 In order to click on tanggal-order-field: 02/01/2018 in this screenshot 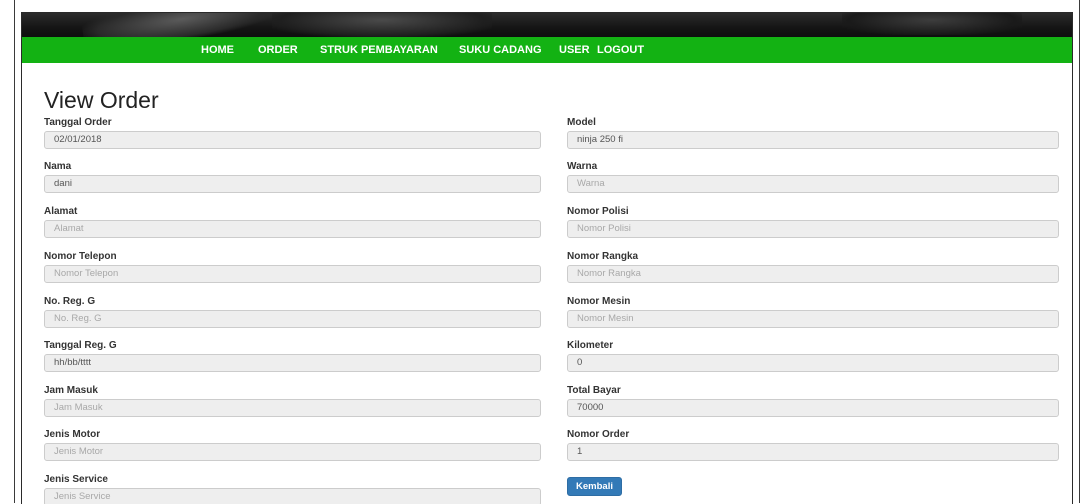, I will do `click(292, 140)`.